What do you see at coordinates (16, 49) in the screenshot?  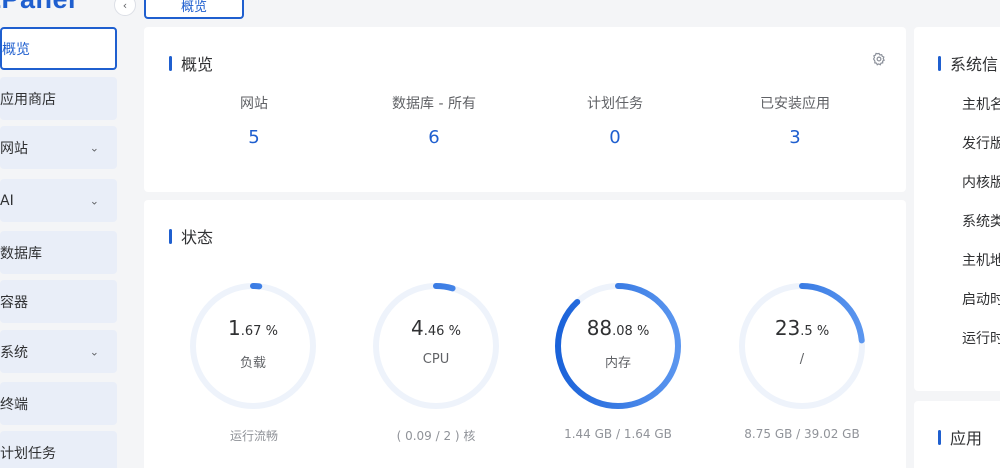 I see `sidebar-item-label: 概览` at bounding box center [16, 49].